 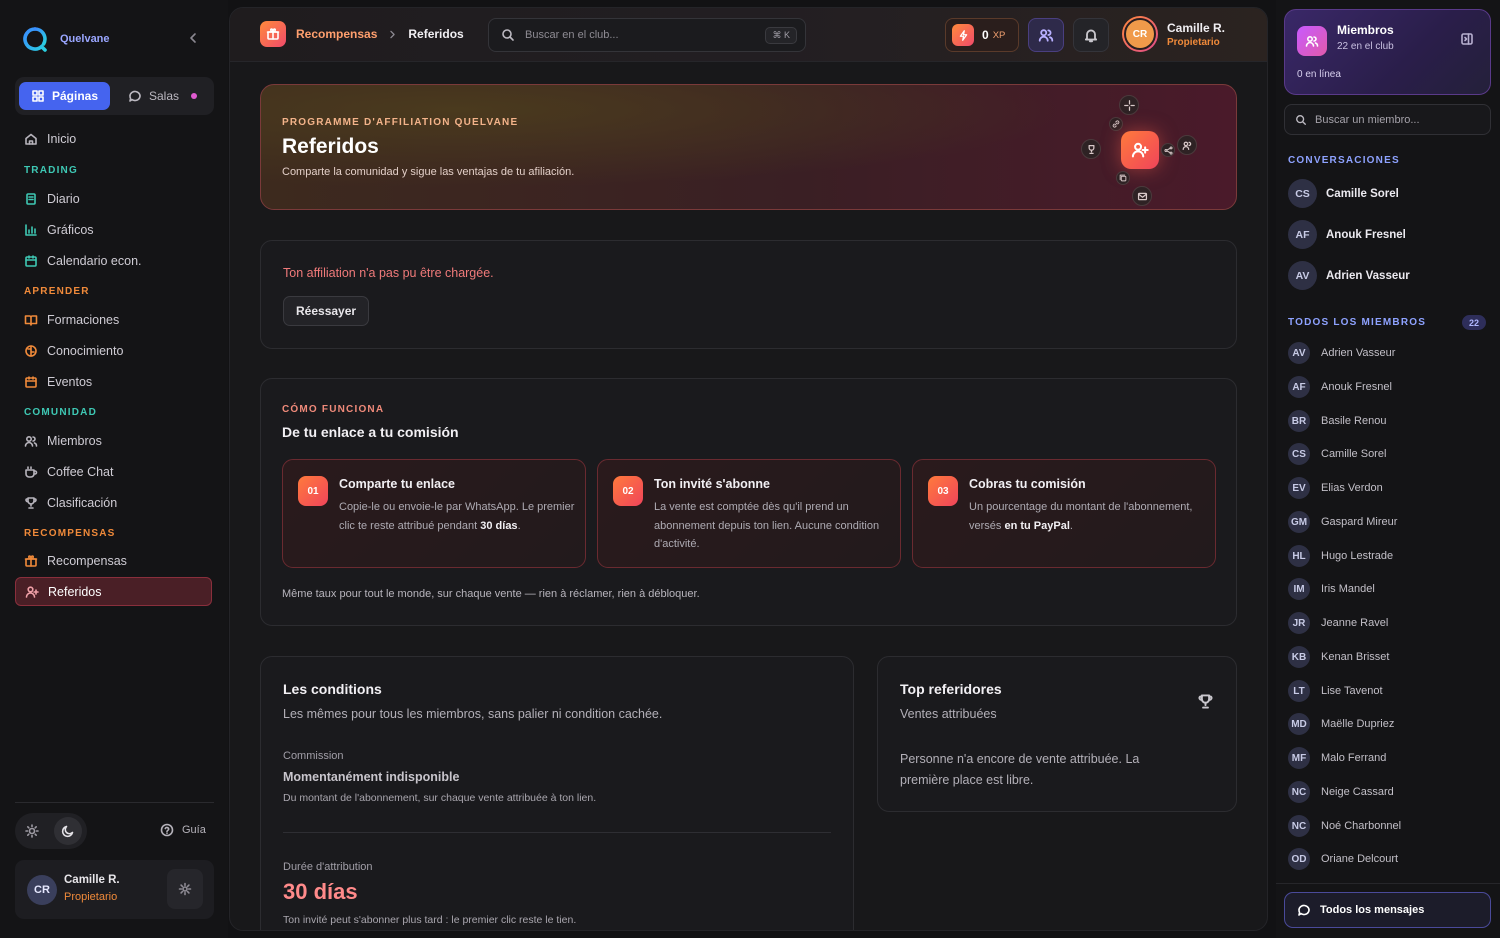 What do you see at coordinates (113, 138) in the screenshot?
I see `sidebar-item-home: Inicio` at bounding box center [113, 138].